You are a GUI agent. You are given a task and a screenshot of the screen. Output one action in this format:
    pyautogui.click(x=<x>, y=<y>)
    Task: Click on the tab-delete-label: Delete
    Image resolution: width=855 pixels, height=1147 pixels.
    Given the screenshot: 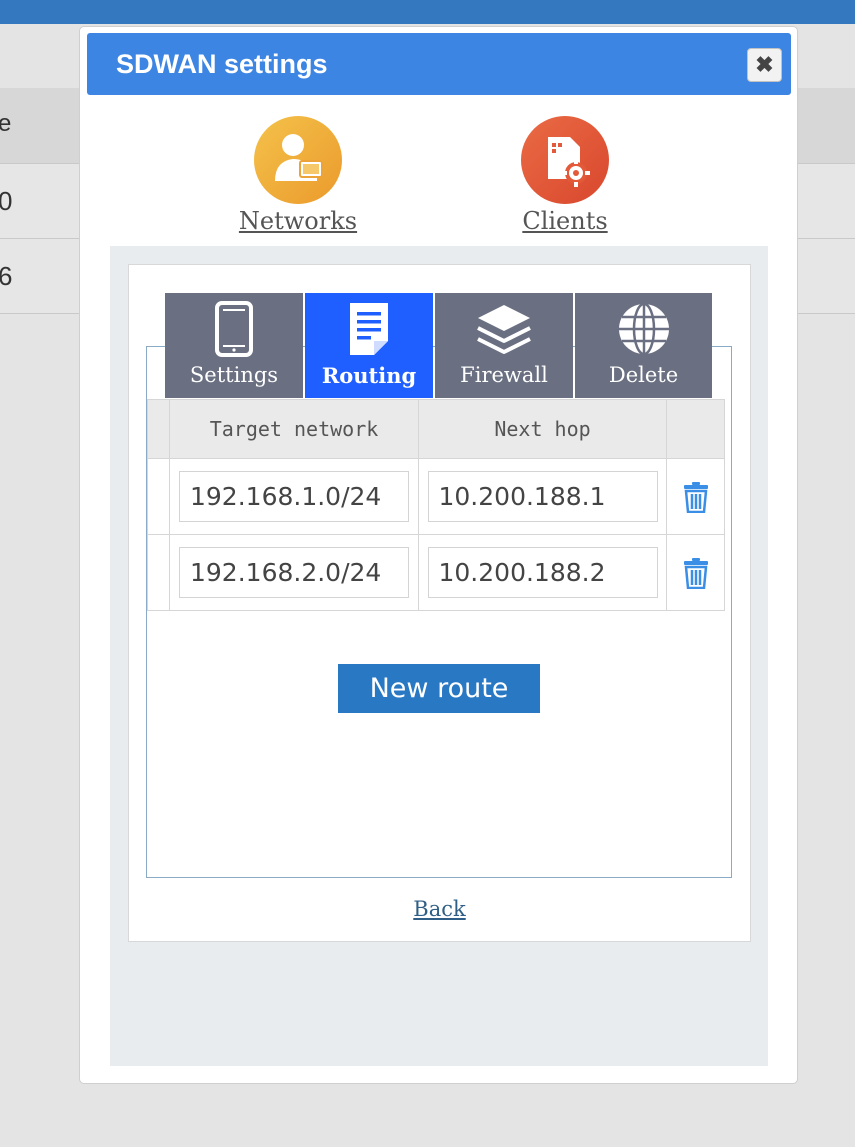 What is the action you would take?
    pyautogui.click(x=643, y=375)
    